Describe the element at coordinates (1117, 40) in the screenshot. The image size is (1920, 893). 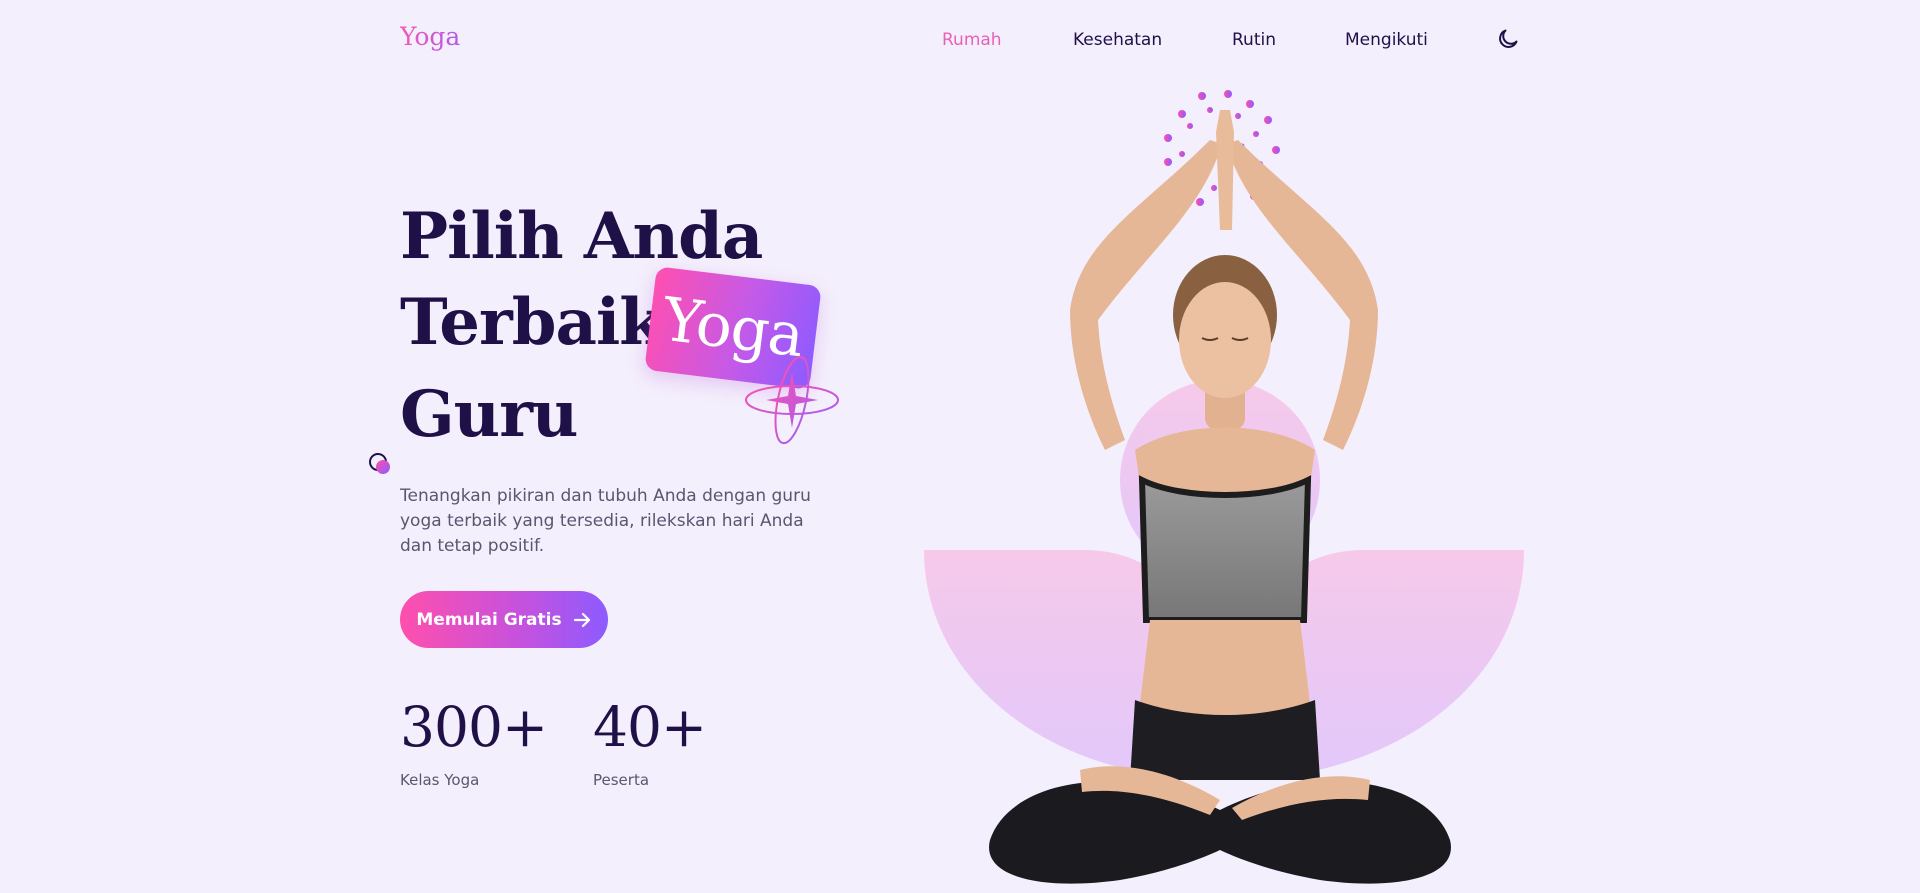
I see `nav-item-kesehatan: Kesehatan` at that location.